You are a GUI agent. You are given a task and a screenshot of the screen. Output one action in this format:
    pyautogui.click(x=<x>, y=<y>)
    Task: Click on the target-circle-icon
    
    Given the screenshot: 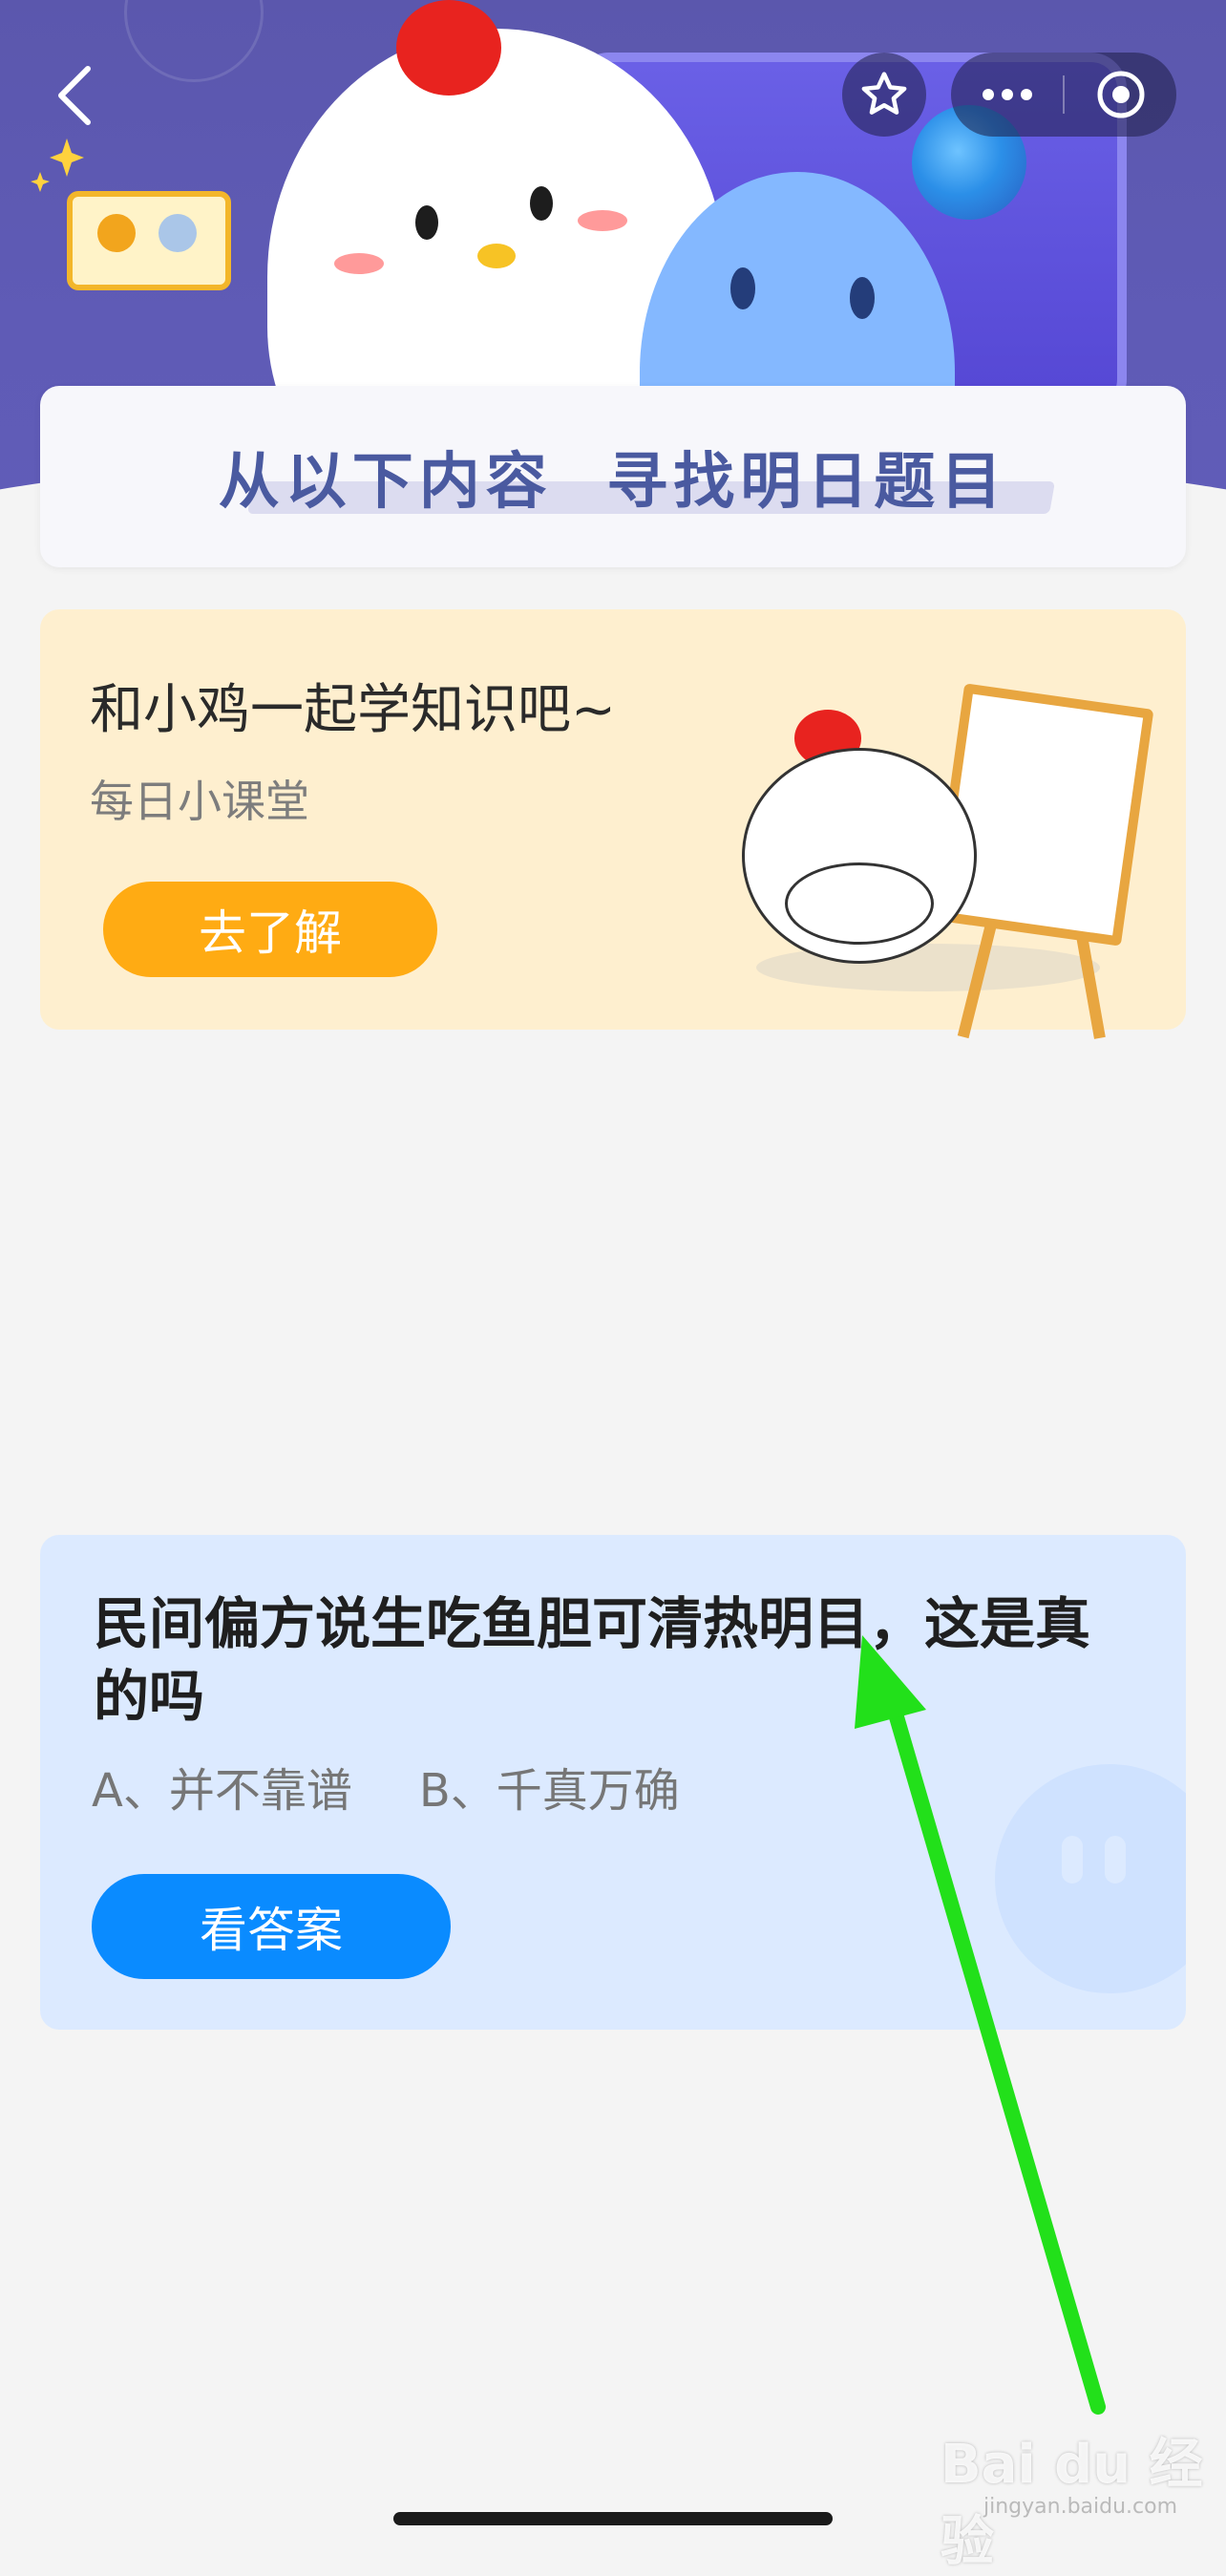 What is the action you would take?
    pyautogui.click(x=1120, y=94)
    